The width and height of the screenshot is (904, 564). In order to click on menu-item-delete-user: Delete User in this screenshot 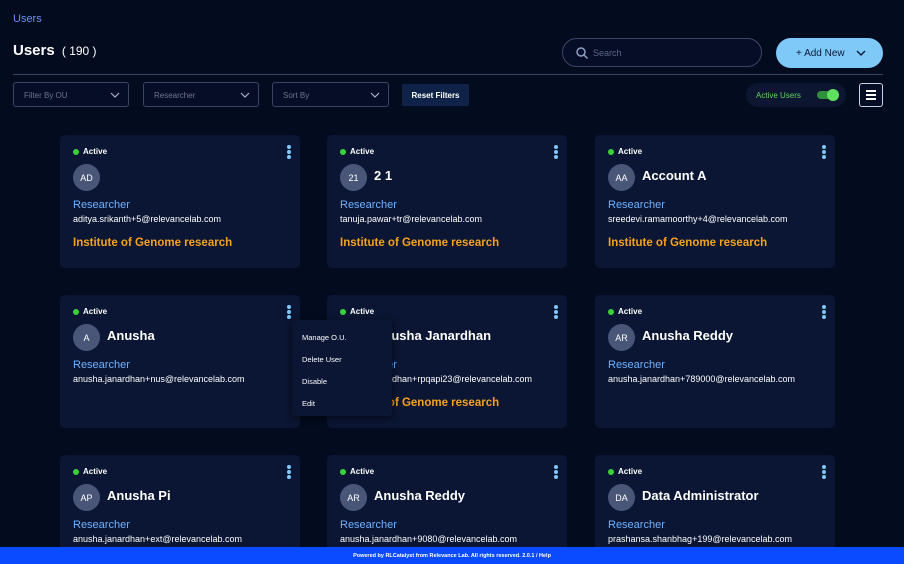, I will do `click(322, 359)`.